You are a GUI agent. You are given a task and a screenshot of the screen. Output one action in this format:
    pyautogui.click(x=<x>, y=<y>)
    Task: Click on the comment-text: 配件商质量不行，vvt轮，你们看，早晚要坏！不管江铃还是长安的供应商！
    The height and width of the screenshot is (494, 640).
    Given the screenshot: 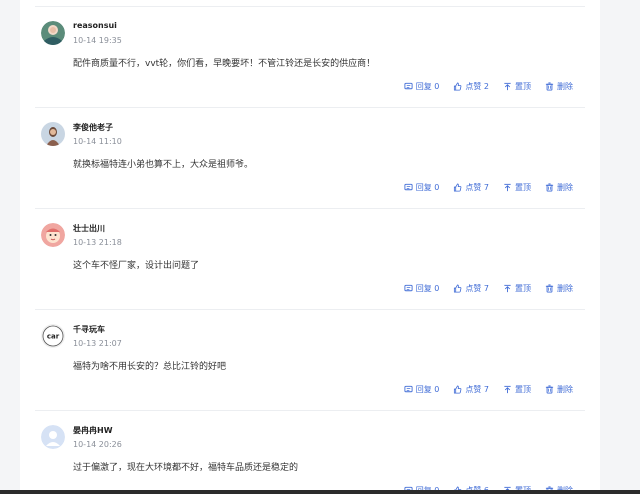 What is the action you would take?
    pyautogui.click(x=224, y=64)
    